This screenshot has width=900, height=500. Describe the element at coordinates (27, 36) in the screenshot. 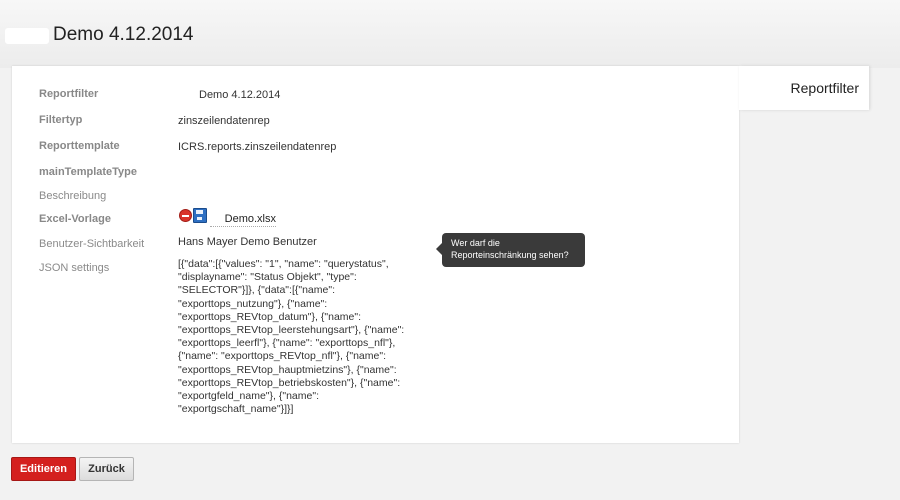

I see `redacted-title-prefix` at that location.